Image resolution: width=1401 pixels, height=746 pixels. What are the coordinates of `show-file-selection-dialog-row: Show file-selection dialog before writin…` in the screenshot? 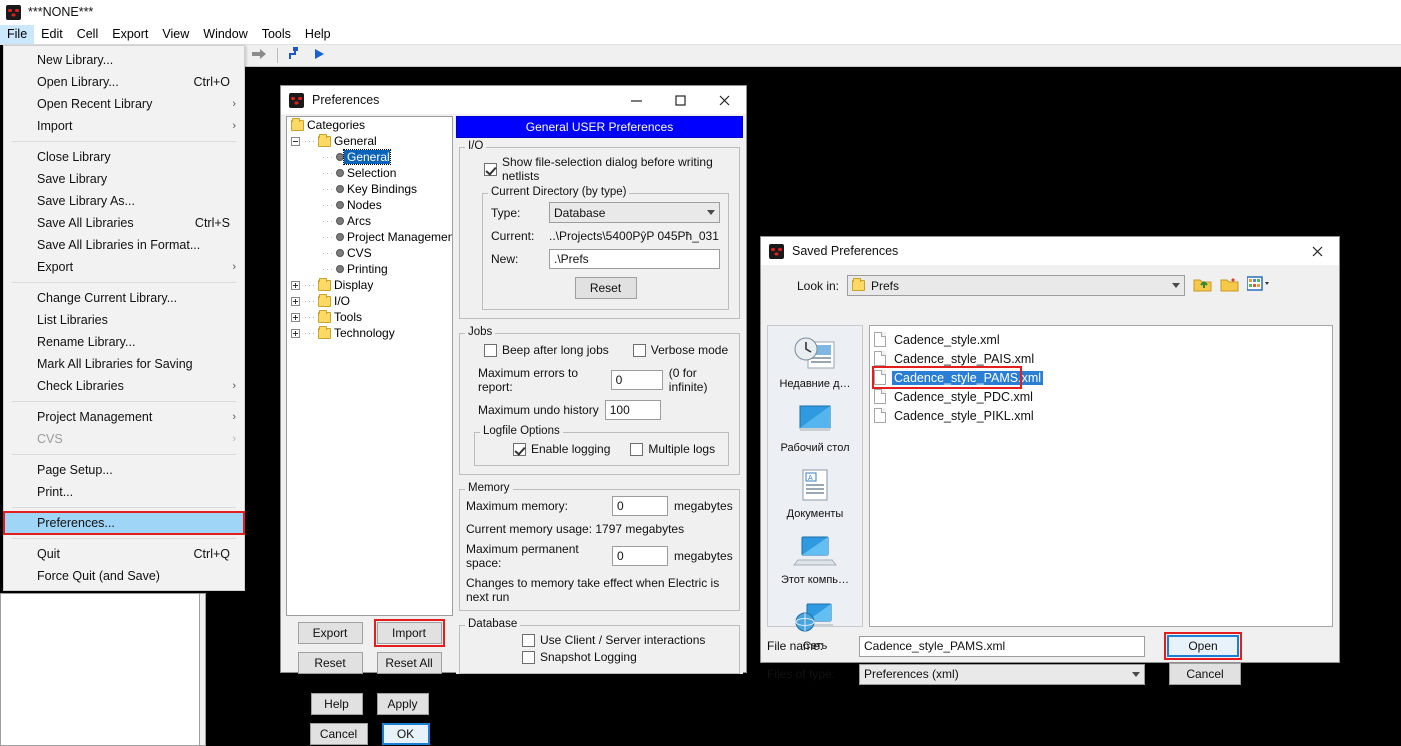 It's located at (599, 169).